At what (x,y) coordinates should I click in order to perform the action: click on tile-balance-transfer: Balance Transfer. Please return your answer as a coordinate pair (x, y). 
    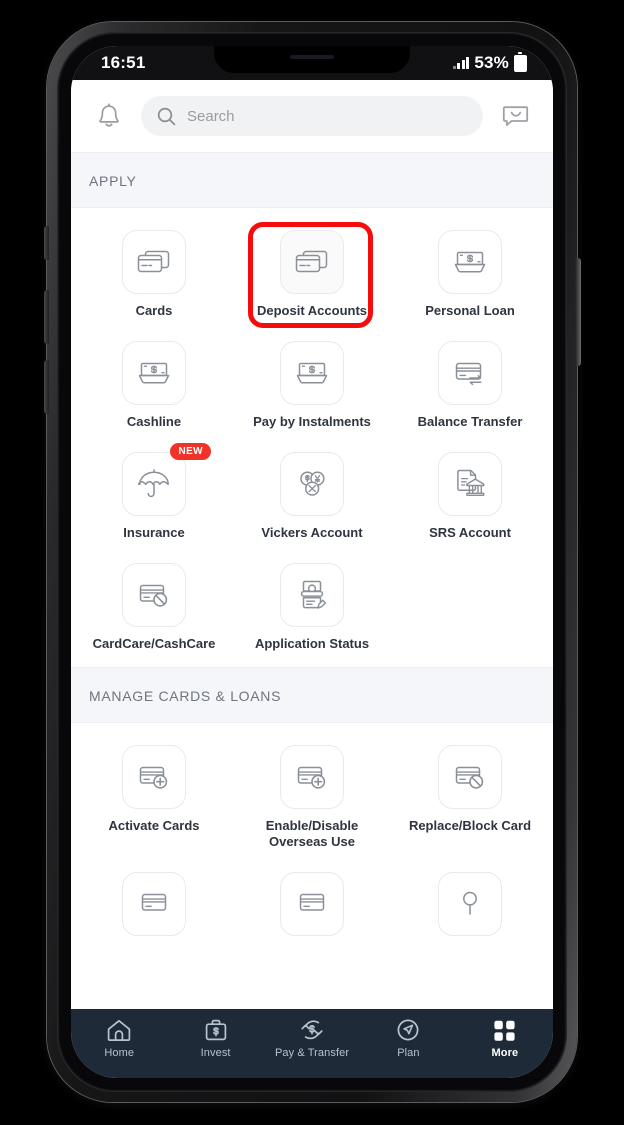
    Looking at the image, I should click on (470, 384).